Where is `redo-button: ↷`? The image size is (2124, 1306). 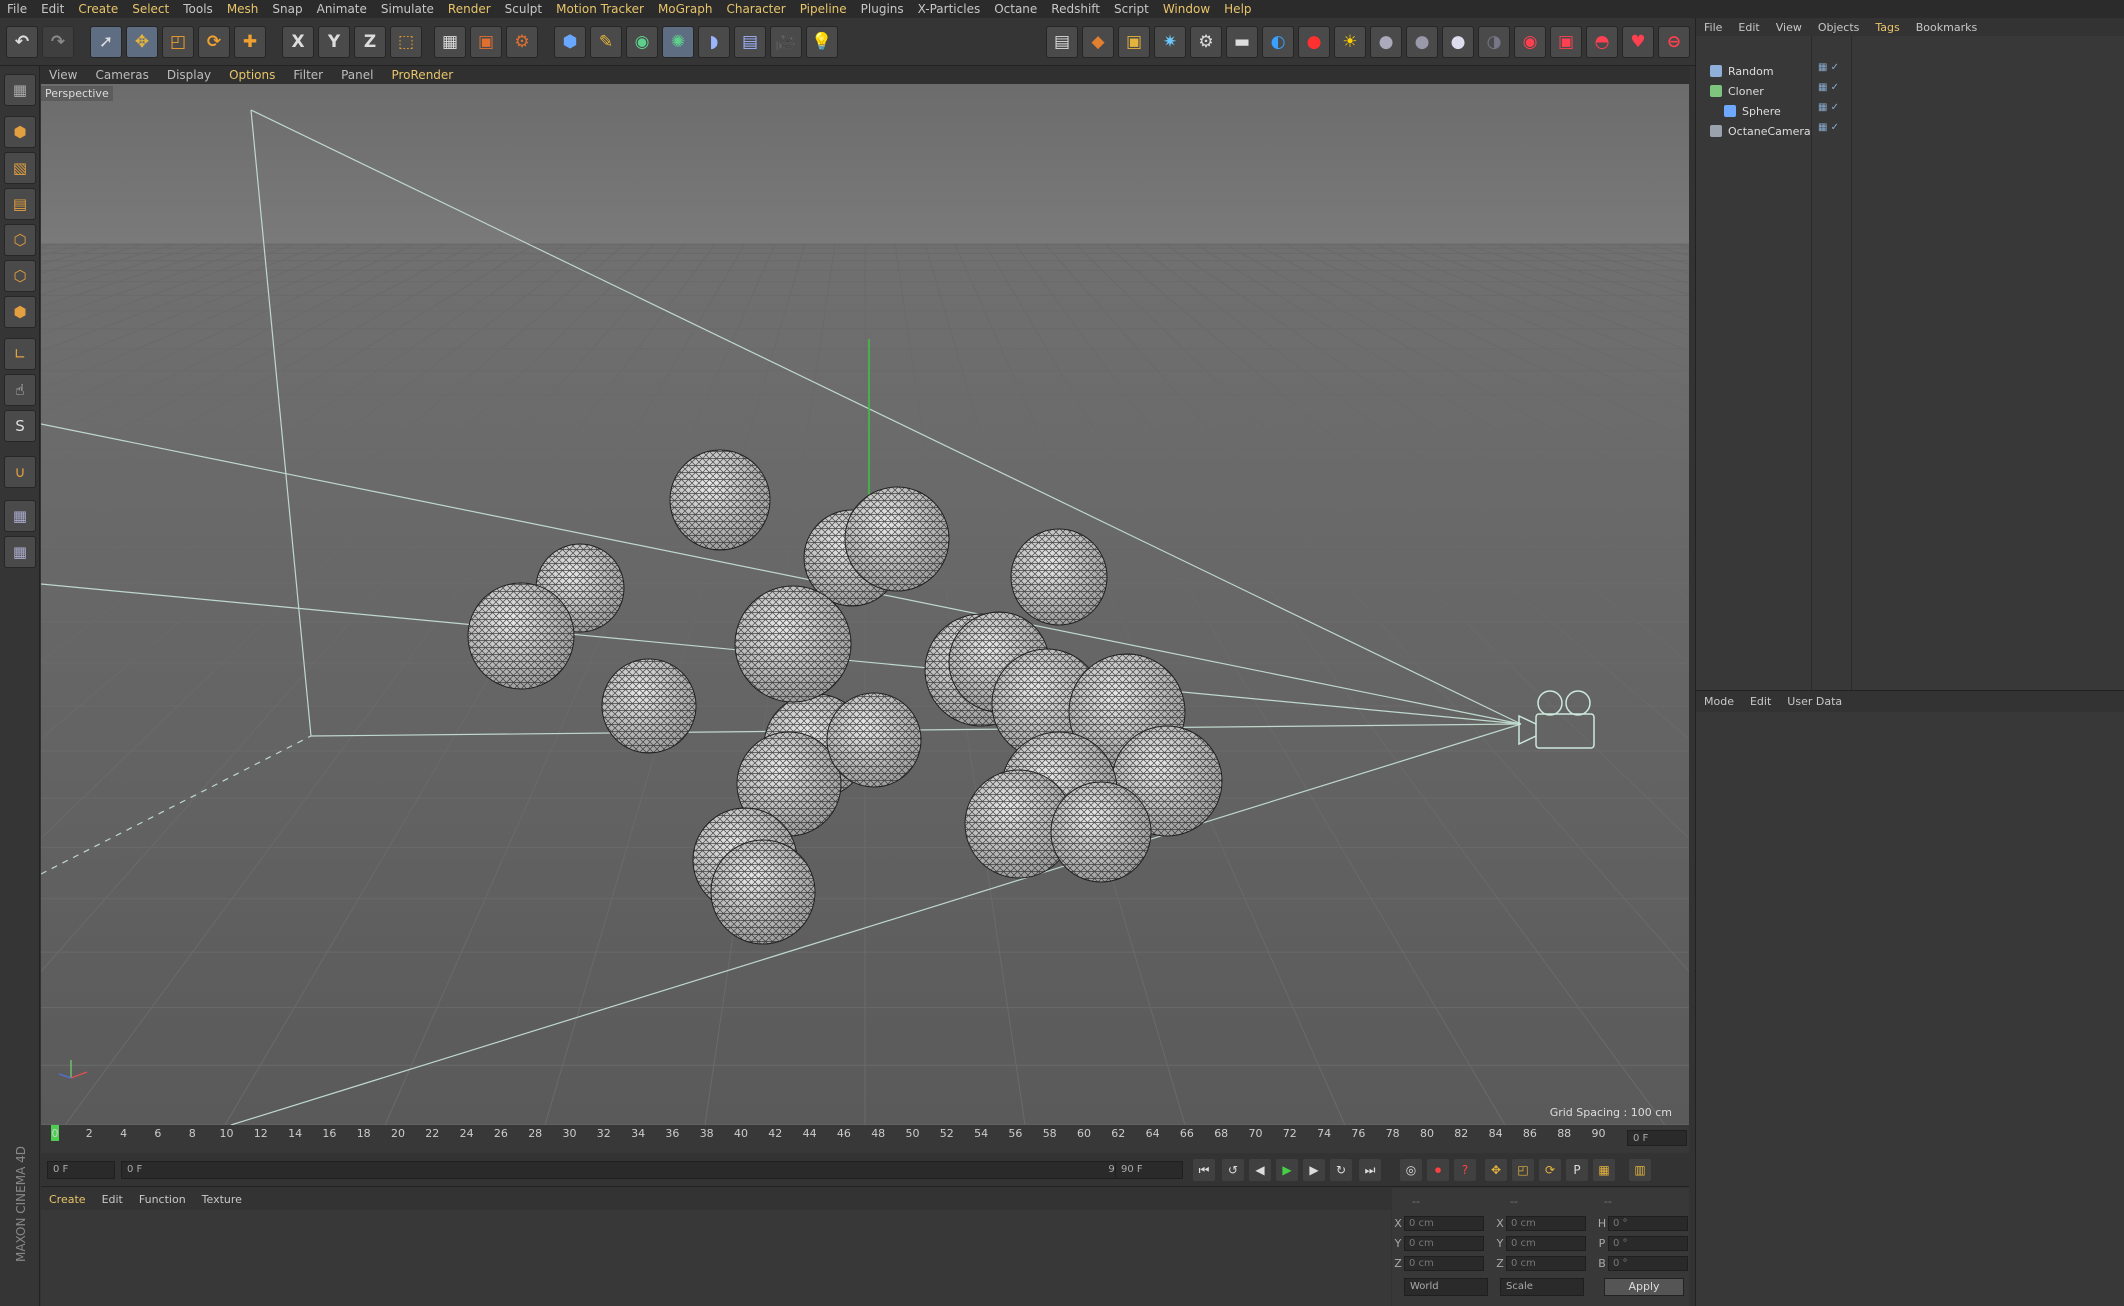
redo-button: ↷ is located at coordinates (58, 42).